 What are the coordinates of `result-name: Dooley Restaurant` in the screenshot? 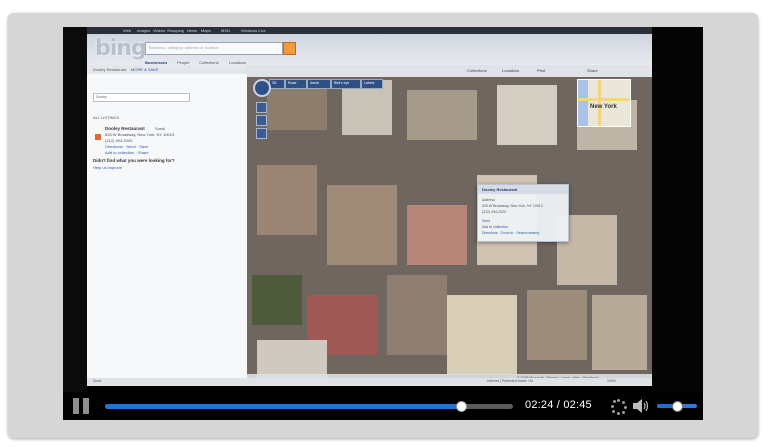 It's located at (125, 128).